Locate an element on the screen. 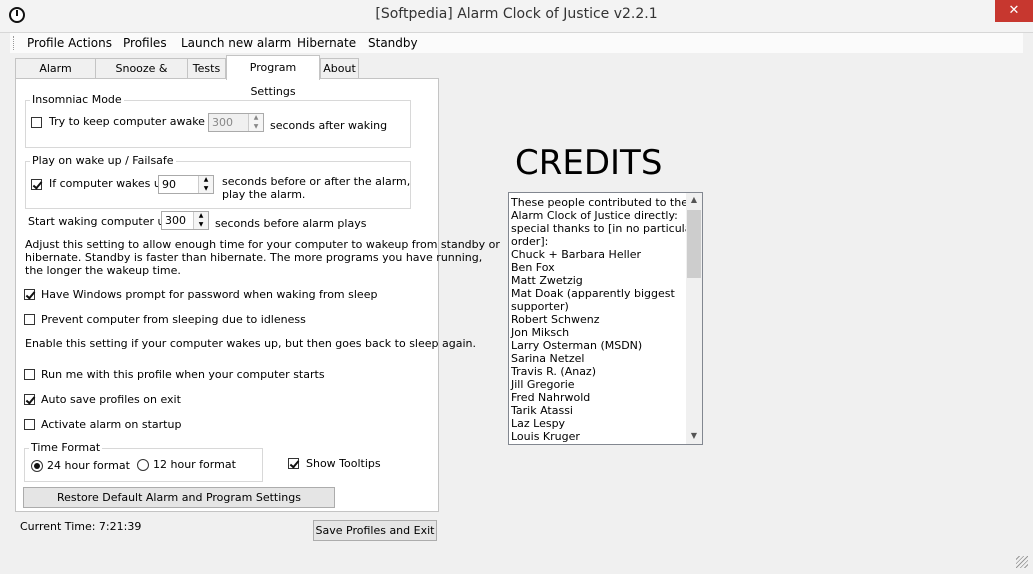 Image resolution: width=1033 pixels, height=574 pixels. tab-snooze-timing: Snooze & Timing is located at coordinates (141, 76).